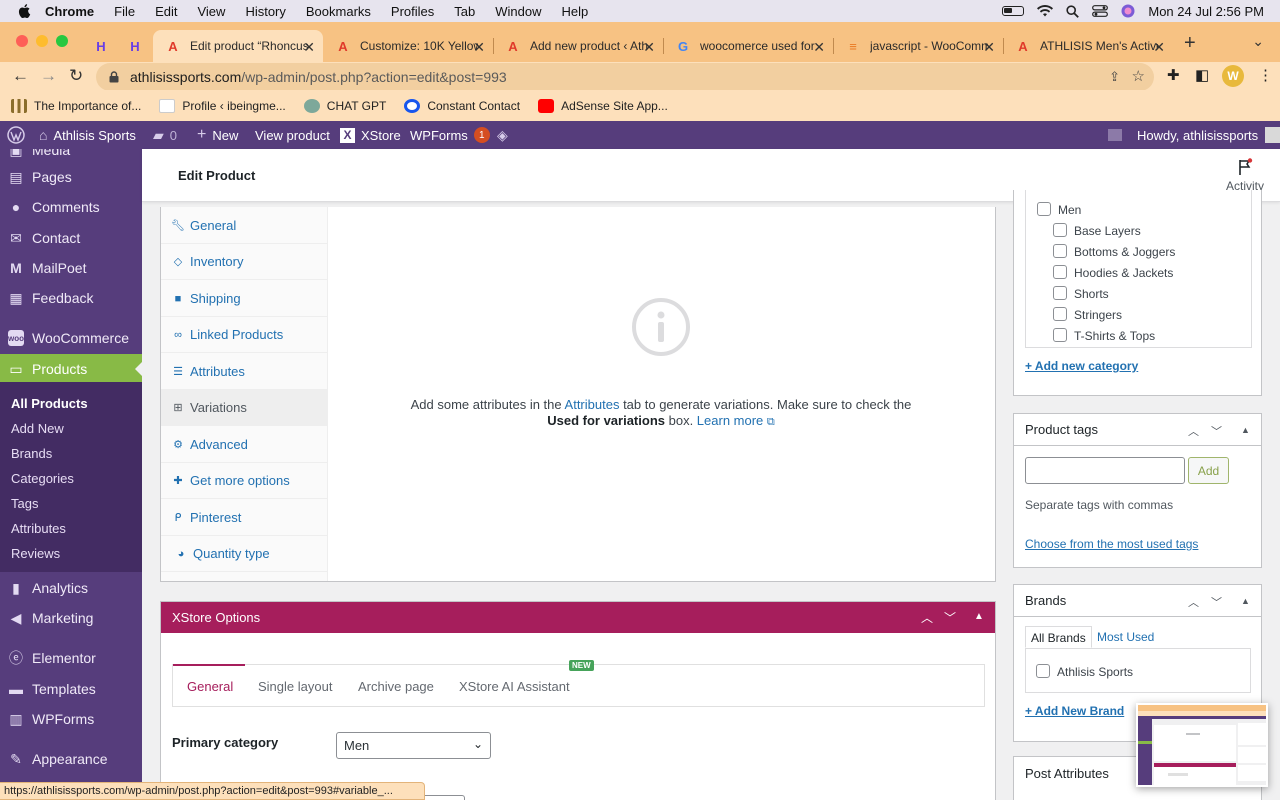 The image size is (1280, 800). I want to click on window-minimize-button, so click(42, 41).